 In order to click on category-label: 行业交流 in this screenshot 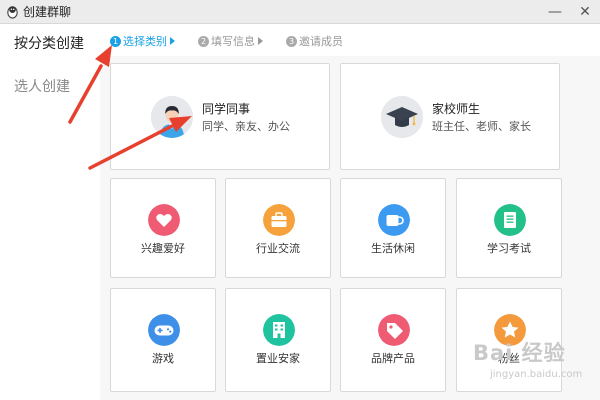, I will do `click(278, 248)`.